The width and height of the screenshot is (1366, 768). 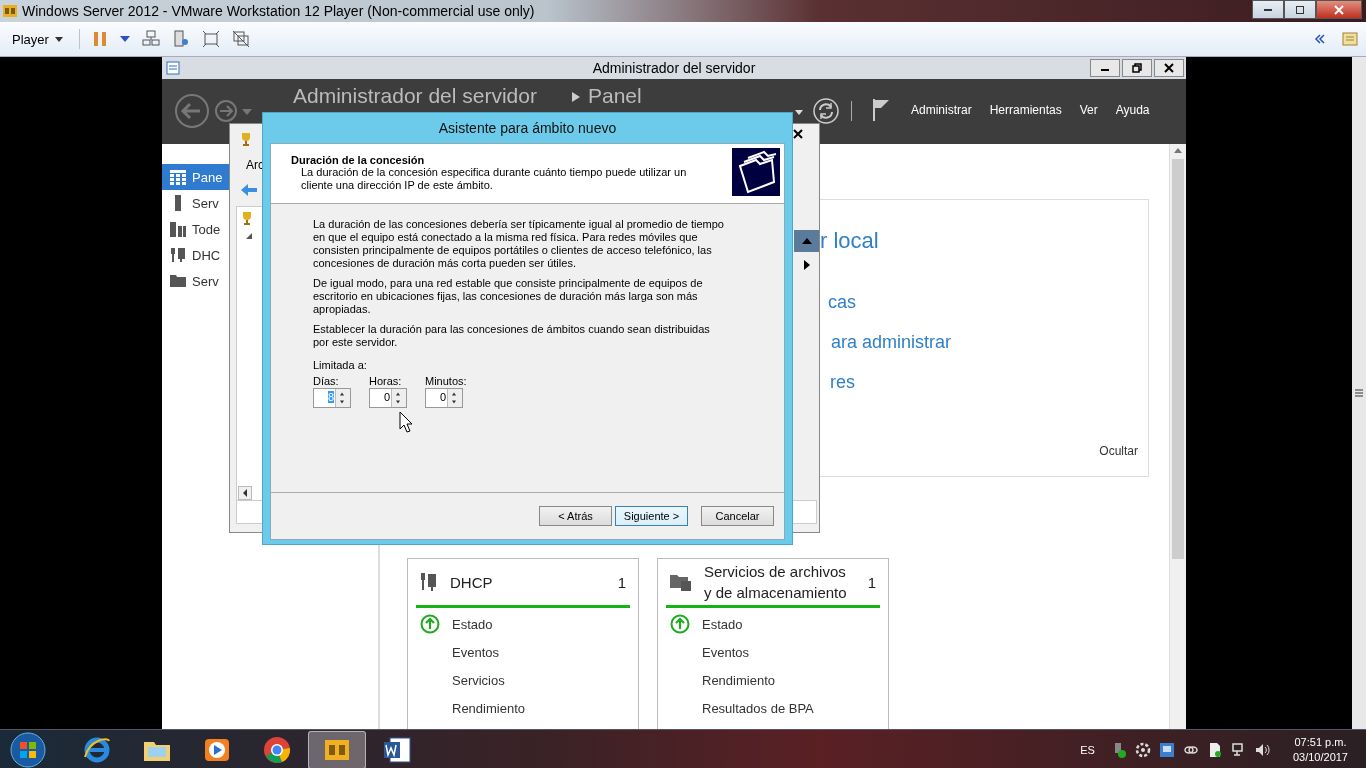 I want to click on field-label: Limitada a:, so click(x=340, y=365).